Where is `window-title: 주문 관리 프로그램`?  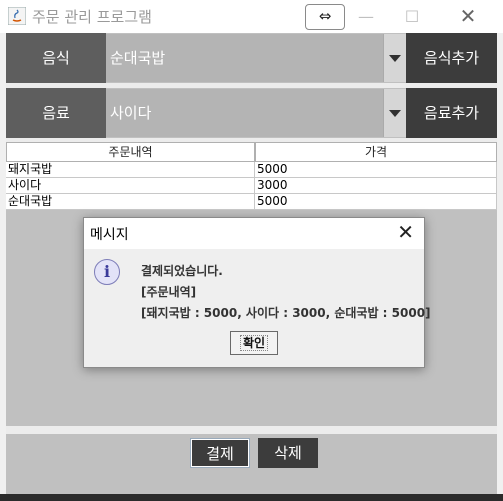 window-title: 주문 관리 프로그램 is located at coordinates (92, 17).